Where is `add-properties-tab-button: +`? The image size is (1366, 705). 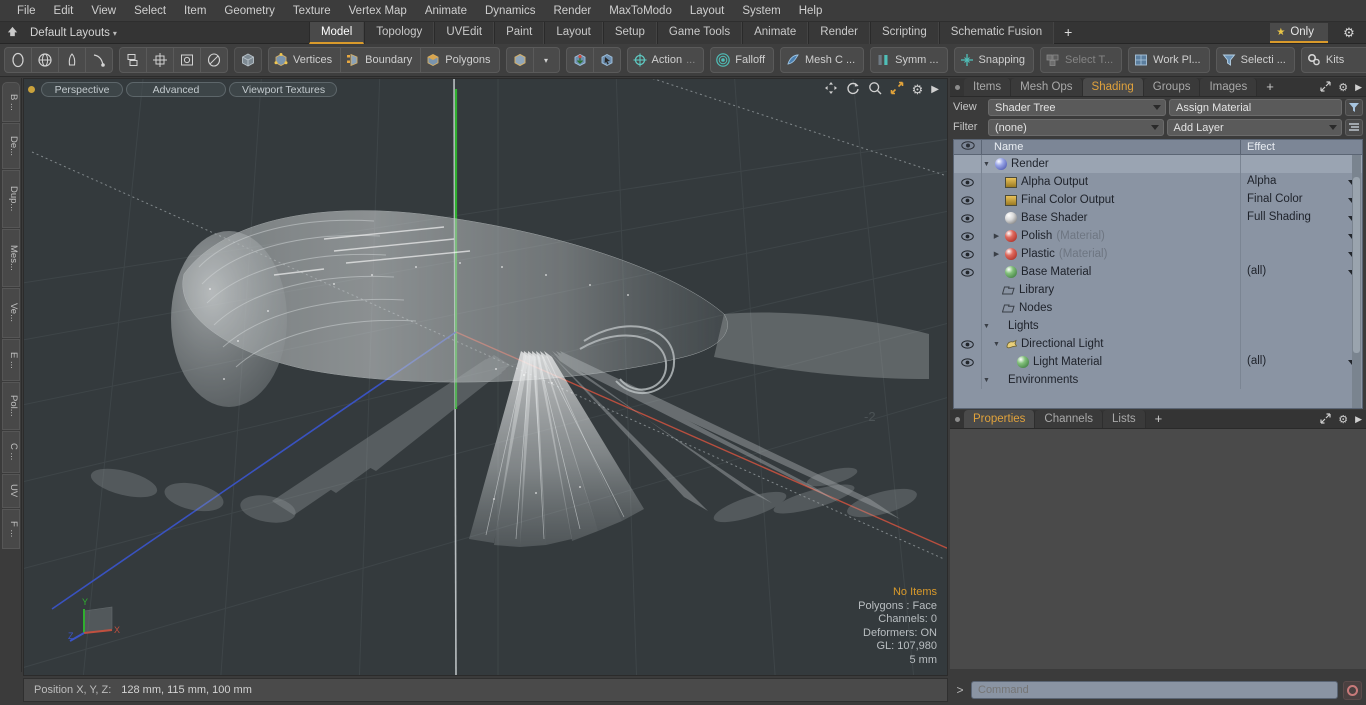 add-properties-tab-button: + is located at coordinates (1159, 419).